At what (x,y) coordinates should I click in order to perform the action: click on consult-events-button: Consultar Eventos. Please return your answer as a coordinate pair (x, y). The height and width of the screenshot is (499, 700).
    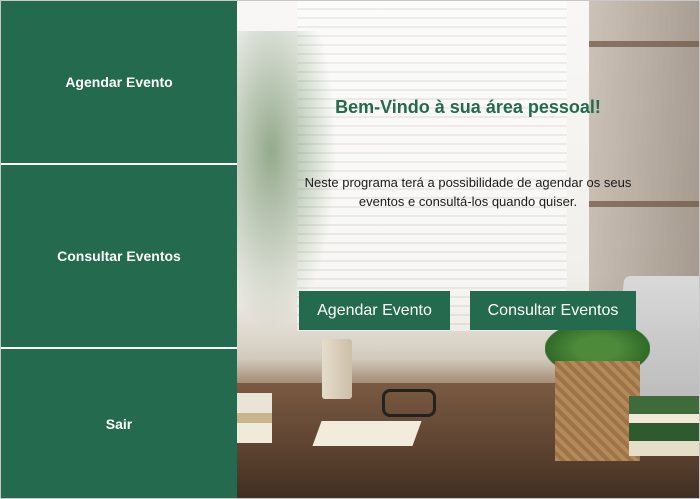
    Looking at the image, I should click on (553, 310).